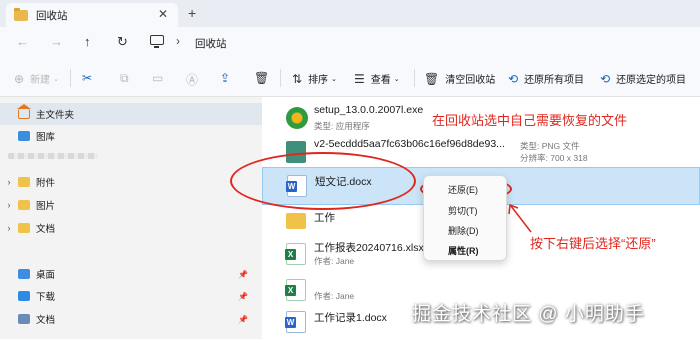  I want to click on empty-recycle-bin-button: 🗑 清空回收站, so click(460, 79).